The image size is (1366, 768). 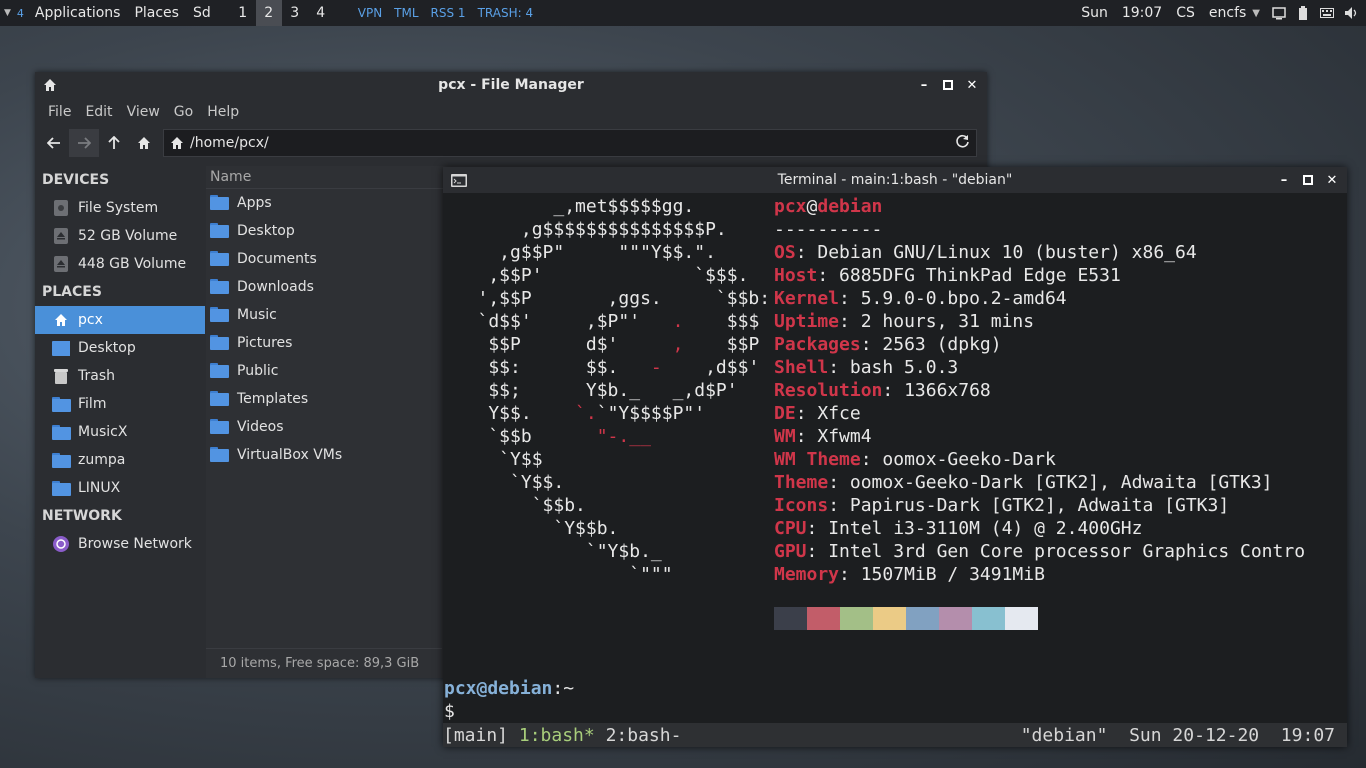 I want to click on sidebar-item-label: MusicX, so click(x=103, y=432).